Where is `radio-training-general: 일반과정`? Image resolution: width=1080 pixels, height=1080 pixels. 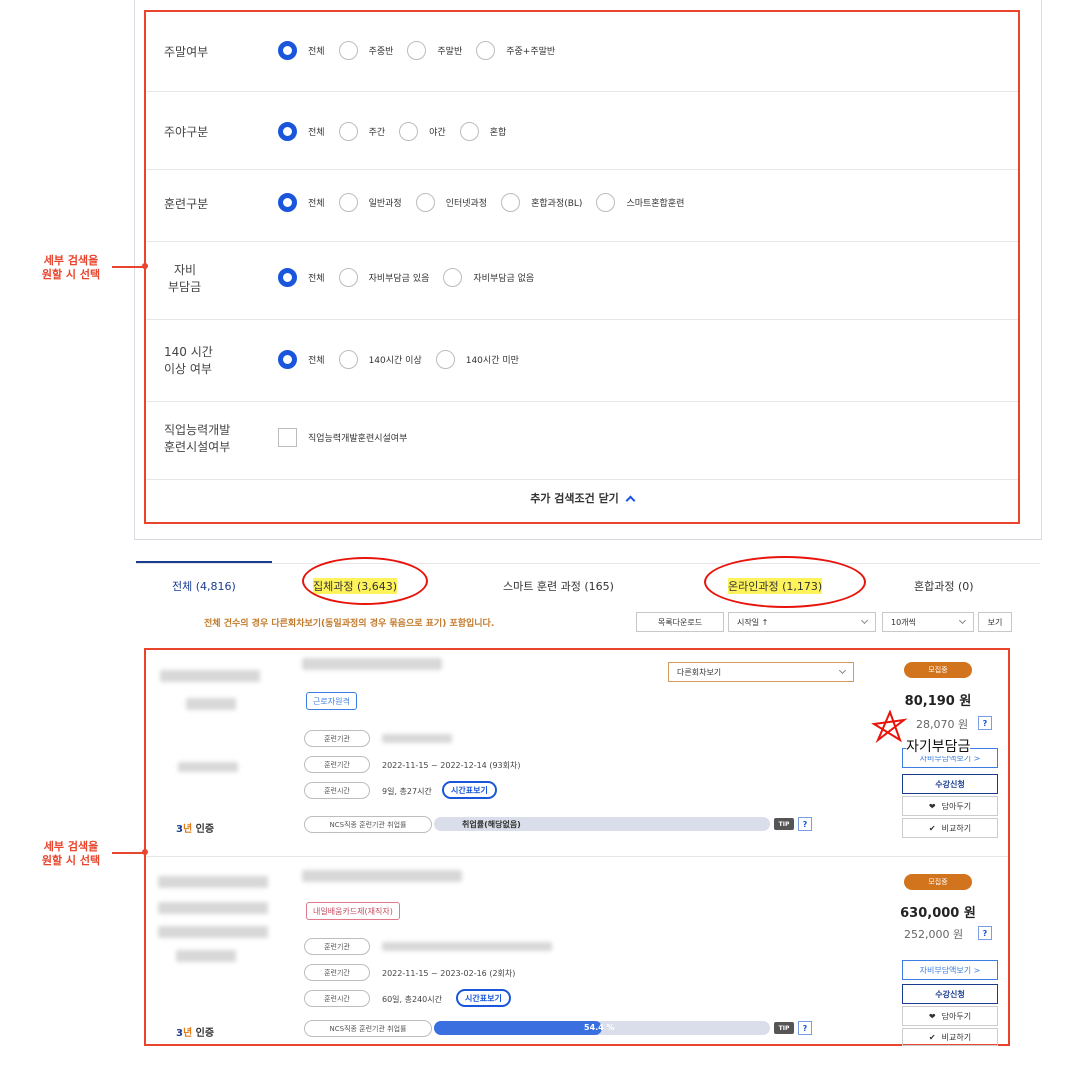
radio-training-general: 일반과정 is located at coordinates (370, 202).